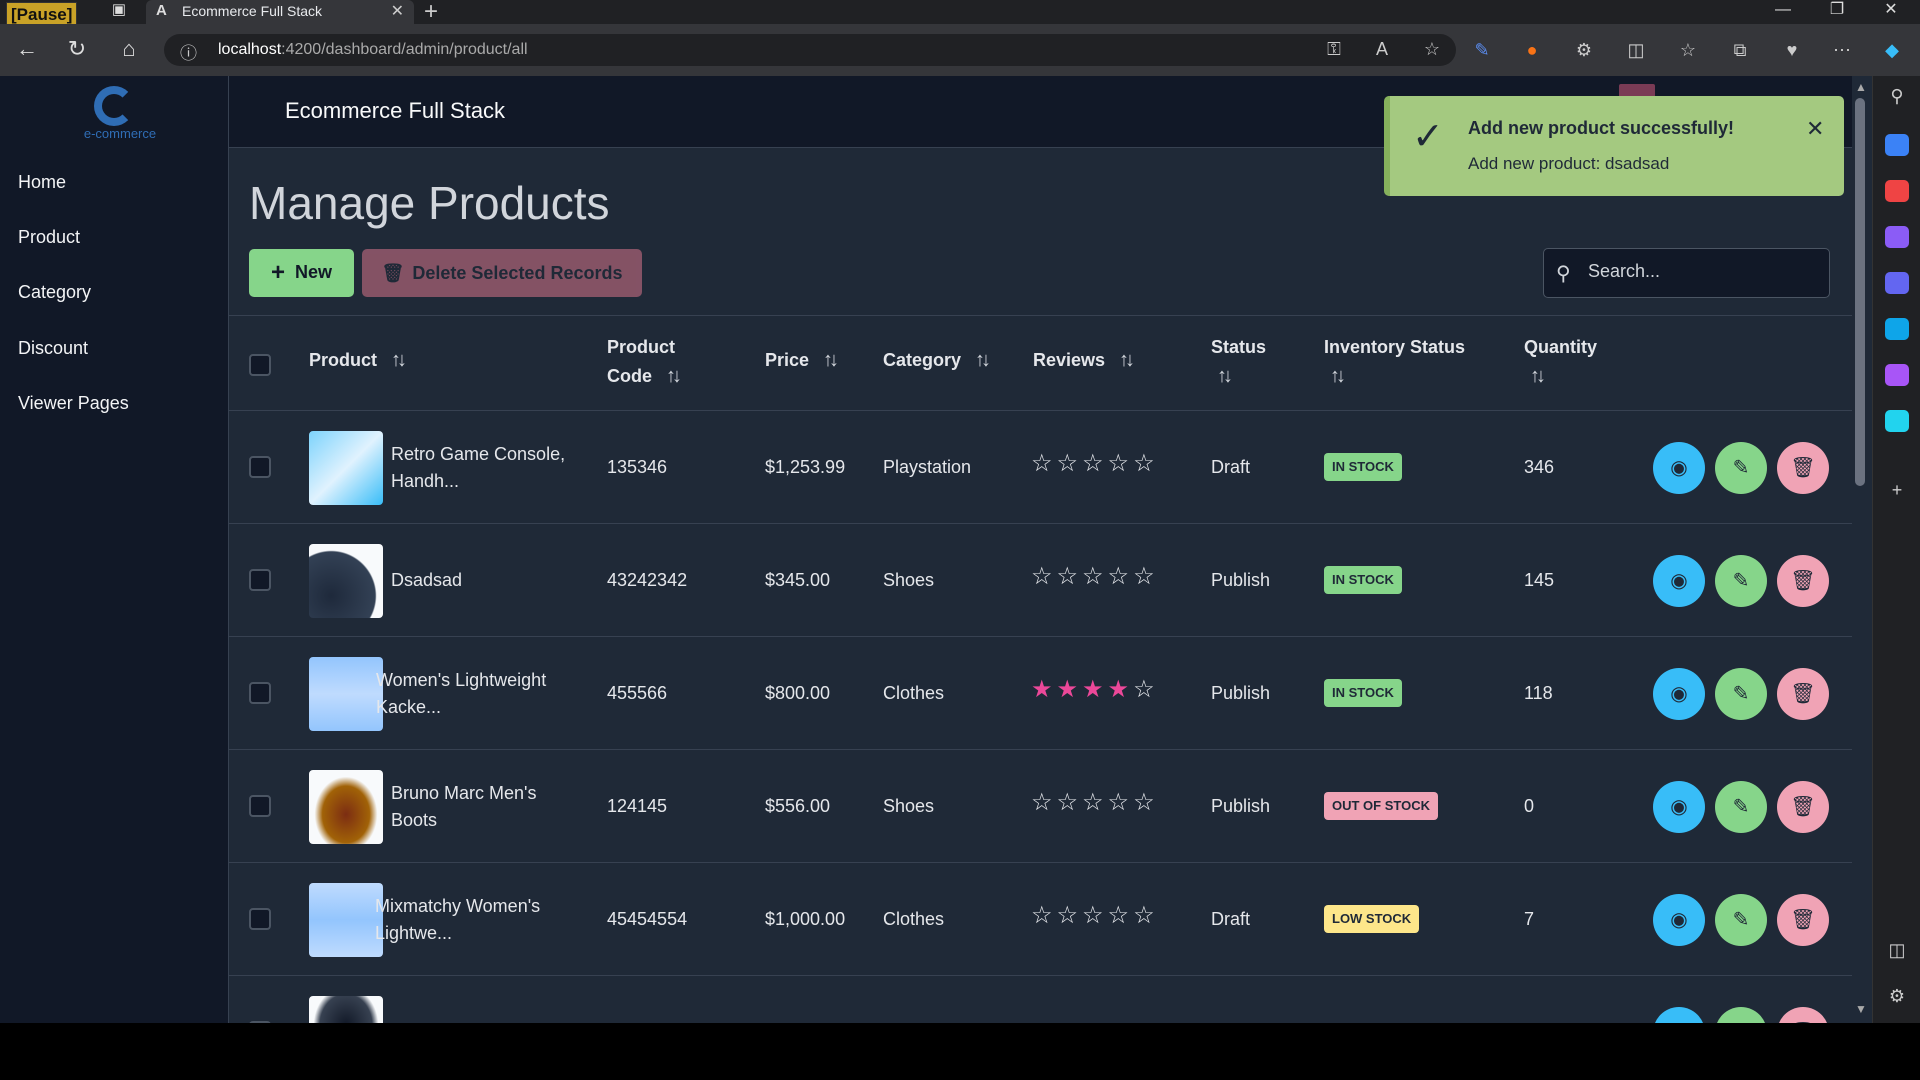  What do you see at coordinates (1897, 96) in the screenshot?
I see `search-icon: ⚲` at bounding box center [1897, 96].